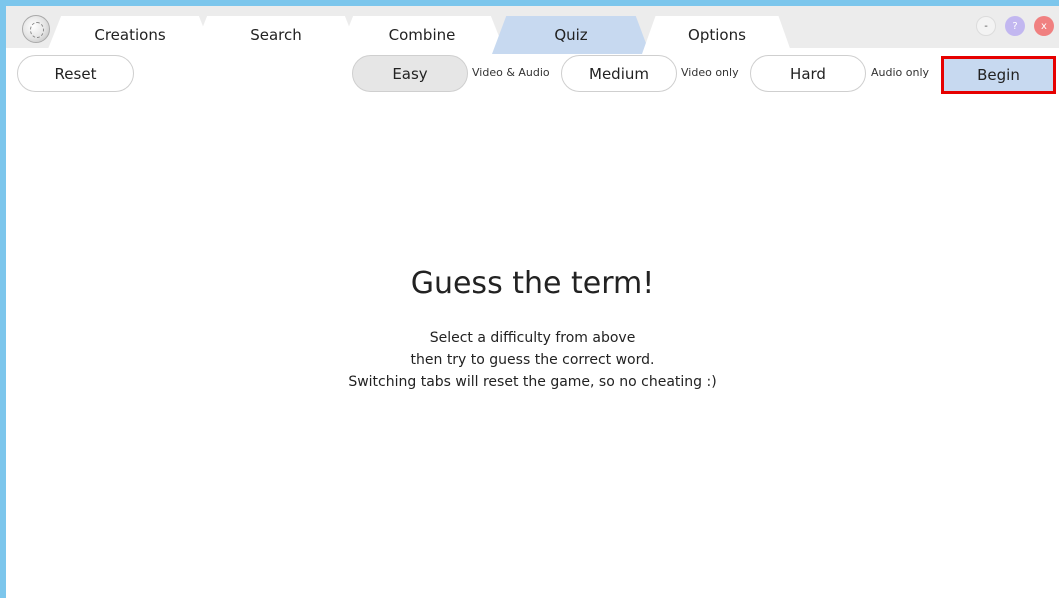 Image resolution: width=1059 pixels, height=598 pixels. Describe the element at coordinates (900, 72) in the screenshot. I see `hard-description: Audio only` at that location.